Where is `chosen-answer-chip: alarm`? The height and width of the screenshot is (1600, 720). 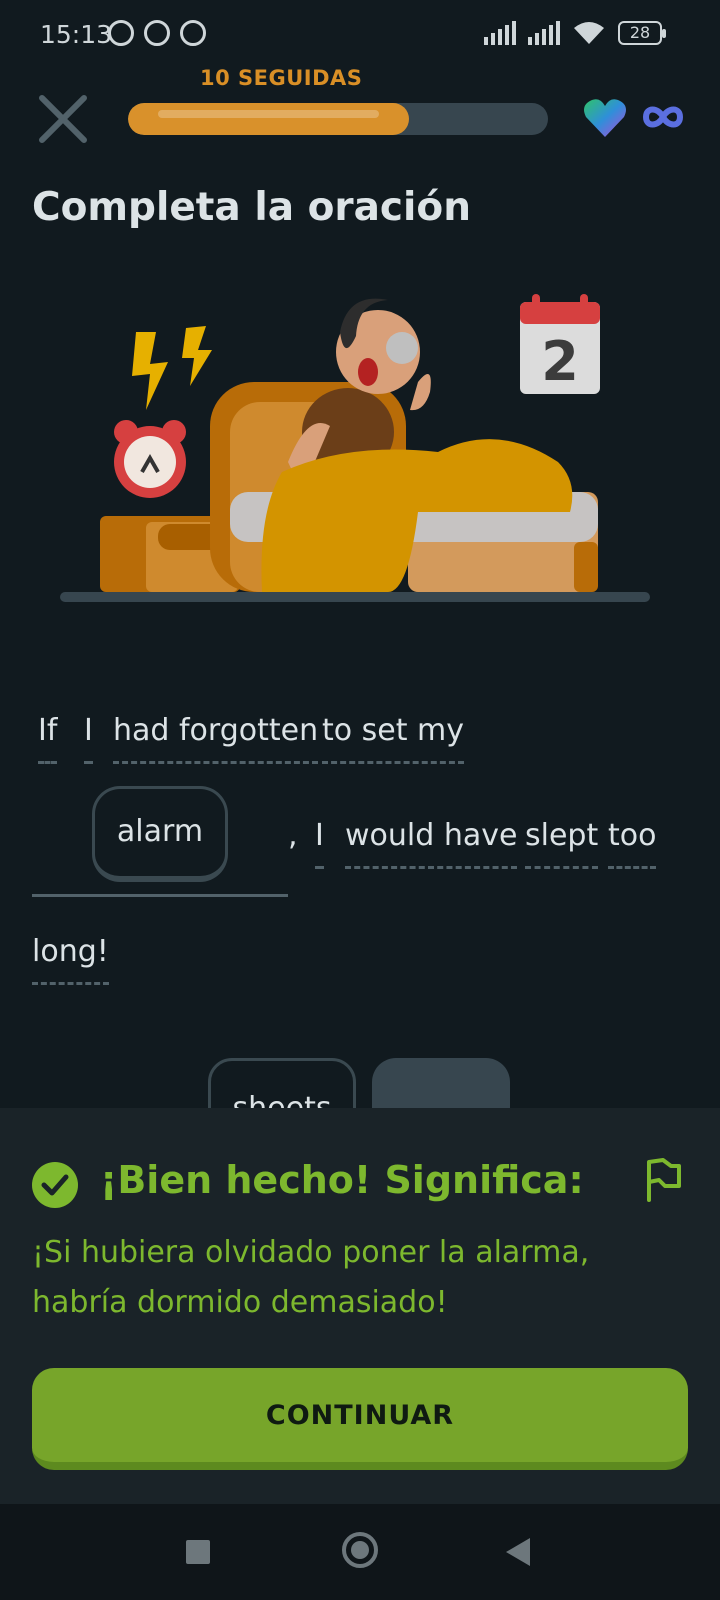 chosen-answer-chip: alarm is located at coordinates (160, 834).